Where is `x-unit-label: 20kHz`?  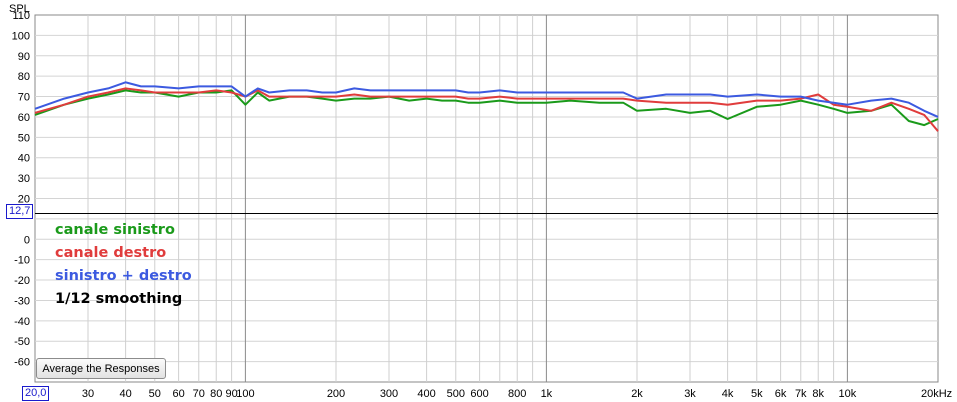 x-unit-label: 20kHz is located at coordinates (936, 394).